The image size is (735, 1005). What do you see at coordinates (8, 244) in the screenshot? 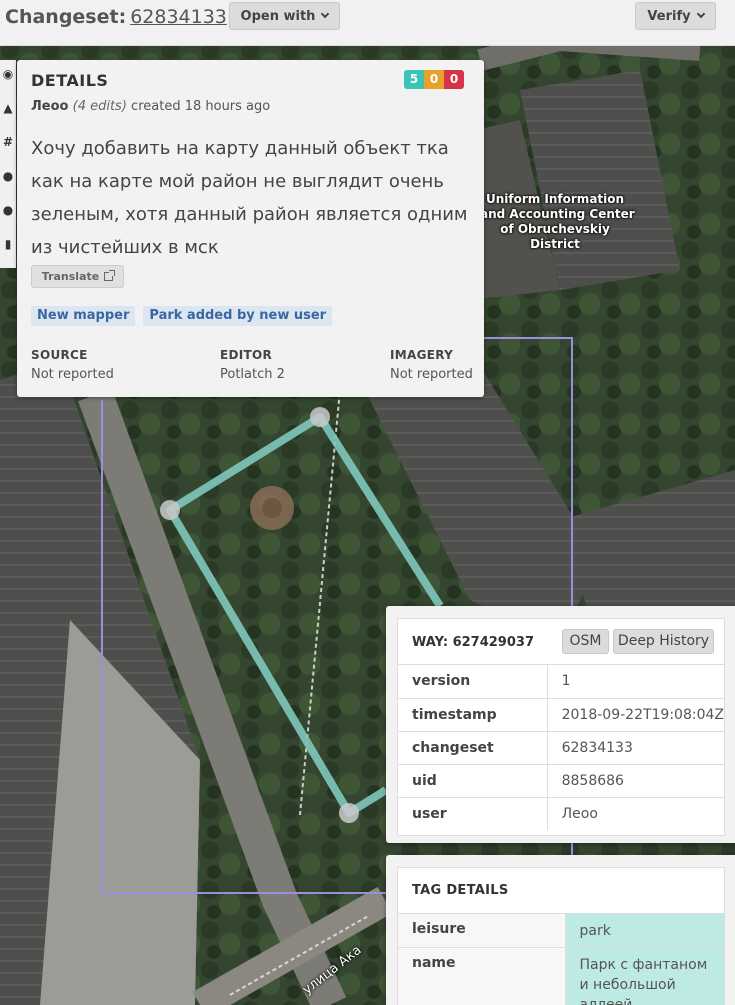
I see `bars-icon: ▮` at bounding box center [8, 244].